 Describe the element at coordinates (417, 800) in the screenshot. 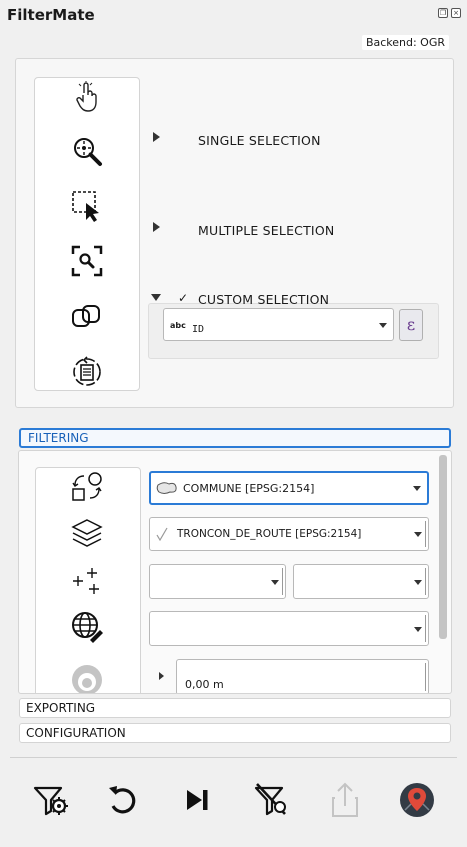

I see `map-pin-icon` at that location.